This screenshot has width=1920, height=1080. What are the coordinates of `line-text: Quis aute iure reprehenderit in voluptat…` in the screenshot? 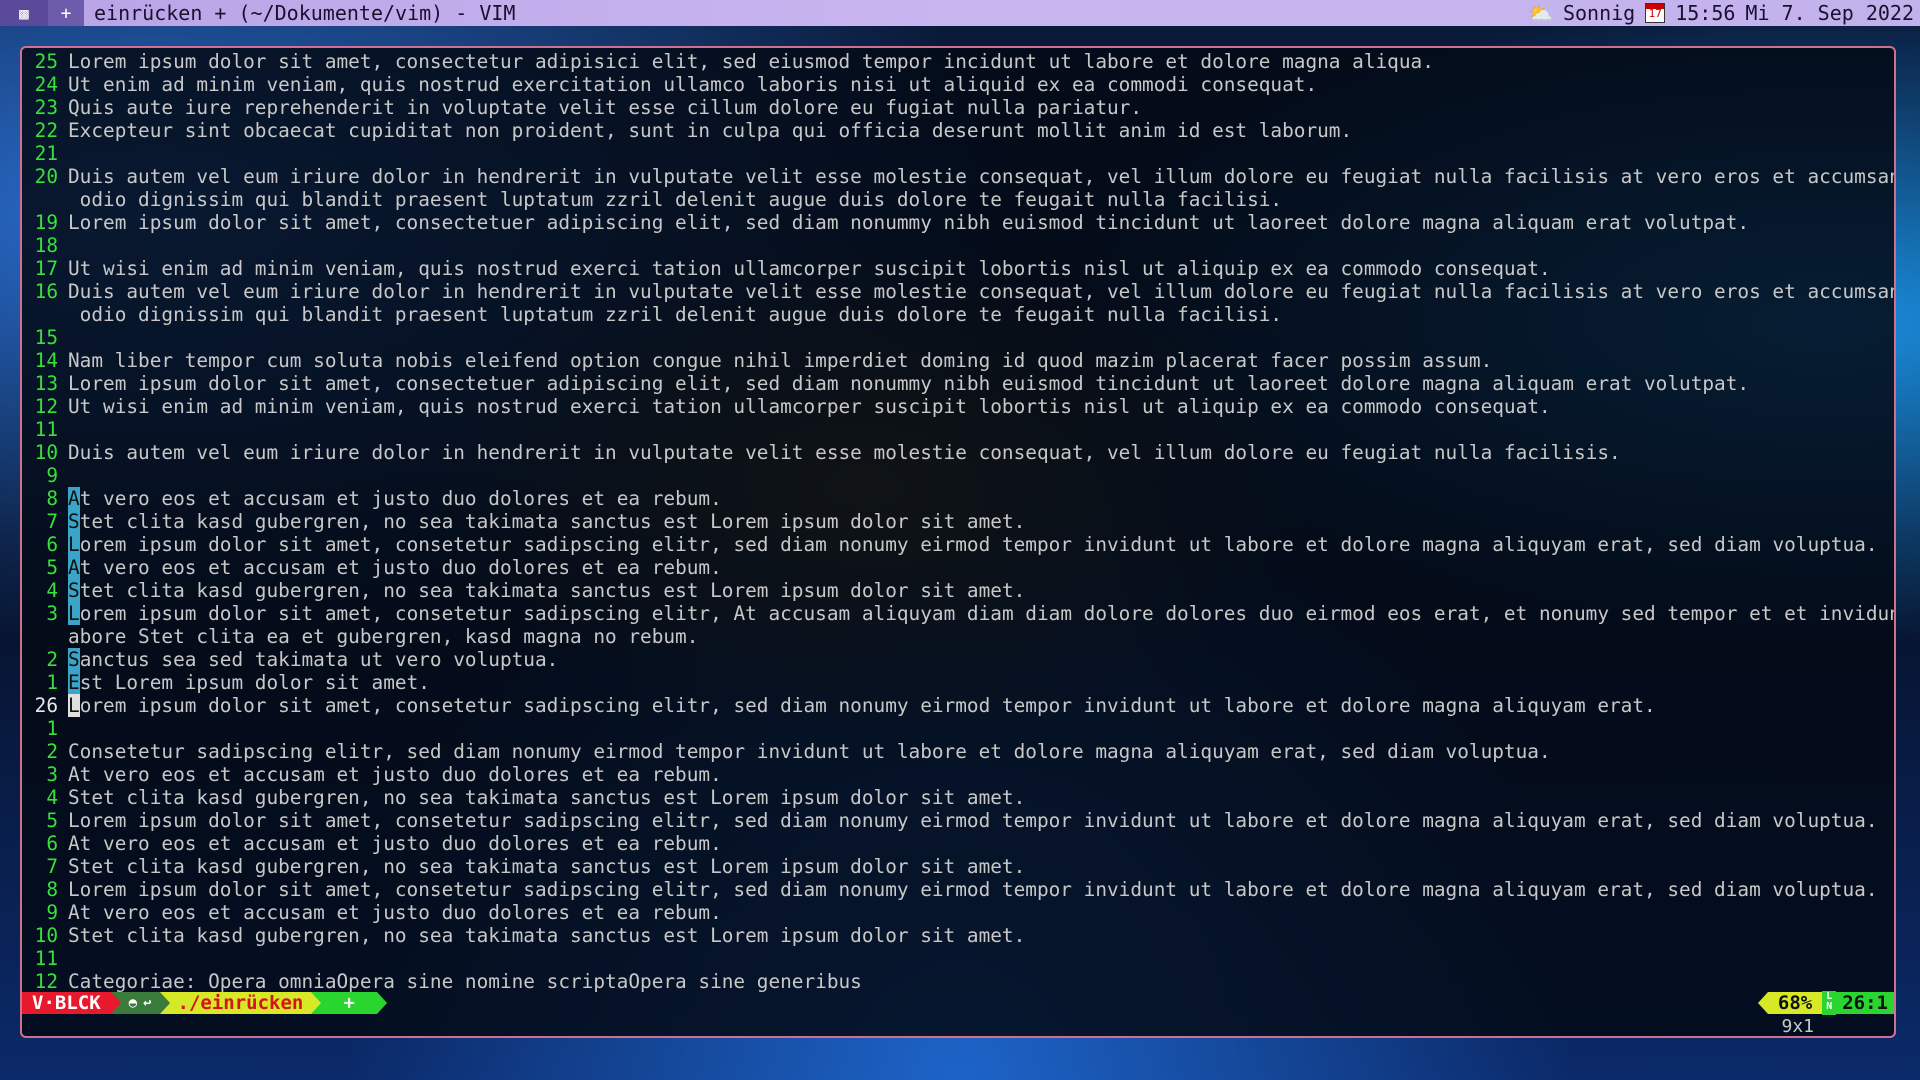 It's located at (605, 107).